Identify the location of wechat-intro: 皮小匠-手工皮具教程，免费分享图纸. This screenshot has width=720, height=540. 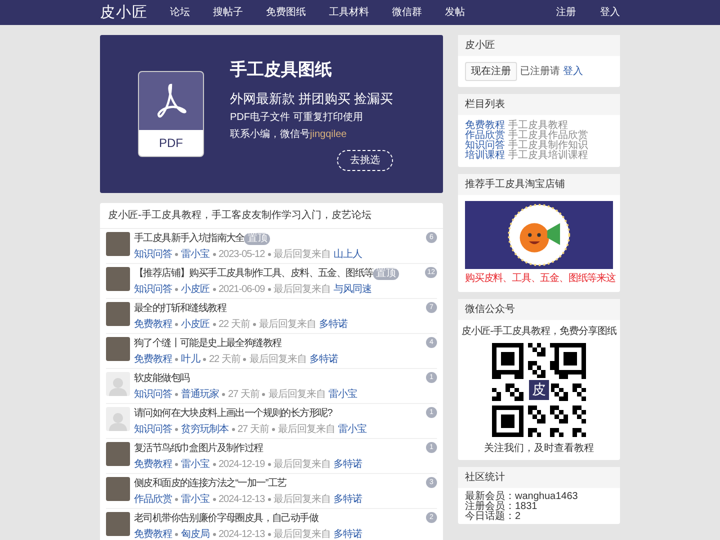
(539, 331).